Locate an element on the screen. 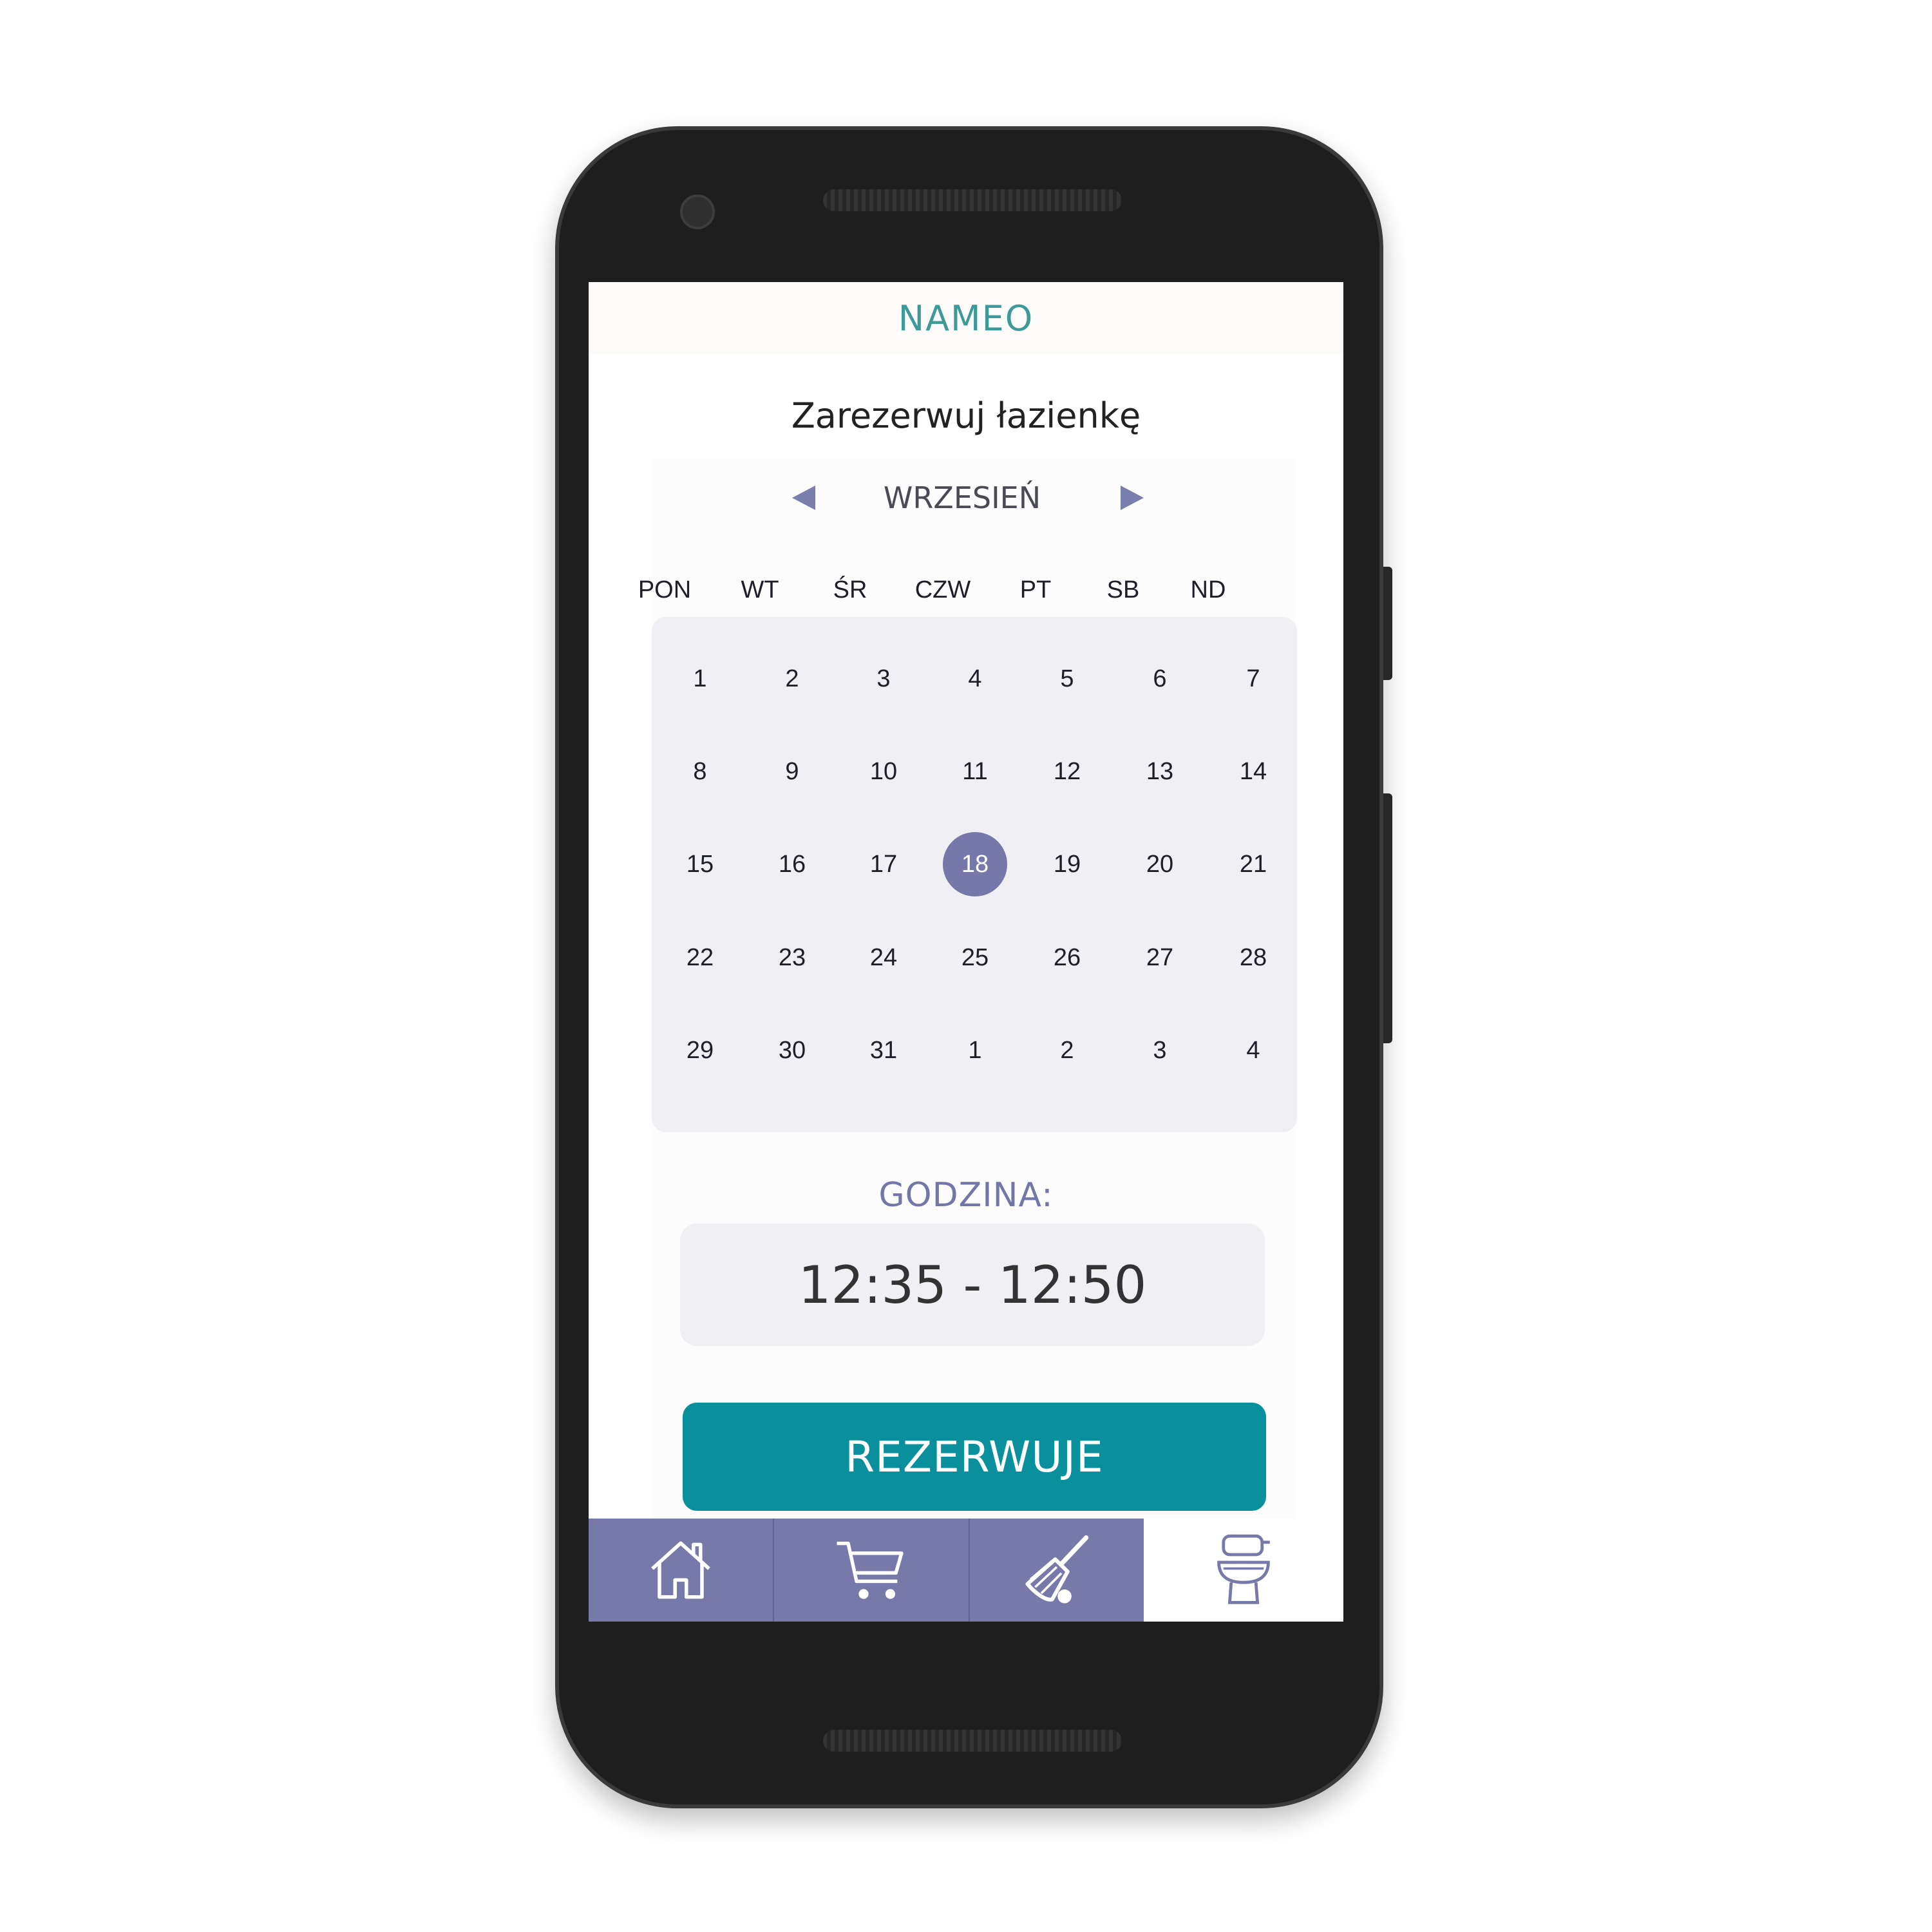  top-speaker is located at coordinates (973, 200).